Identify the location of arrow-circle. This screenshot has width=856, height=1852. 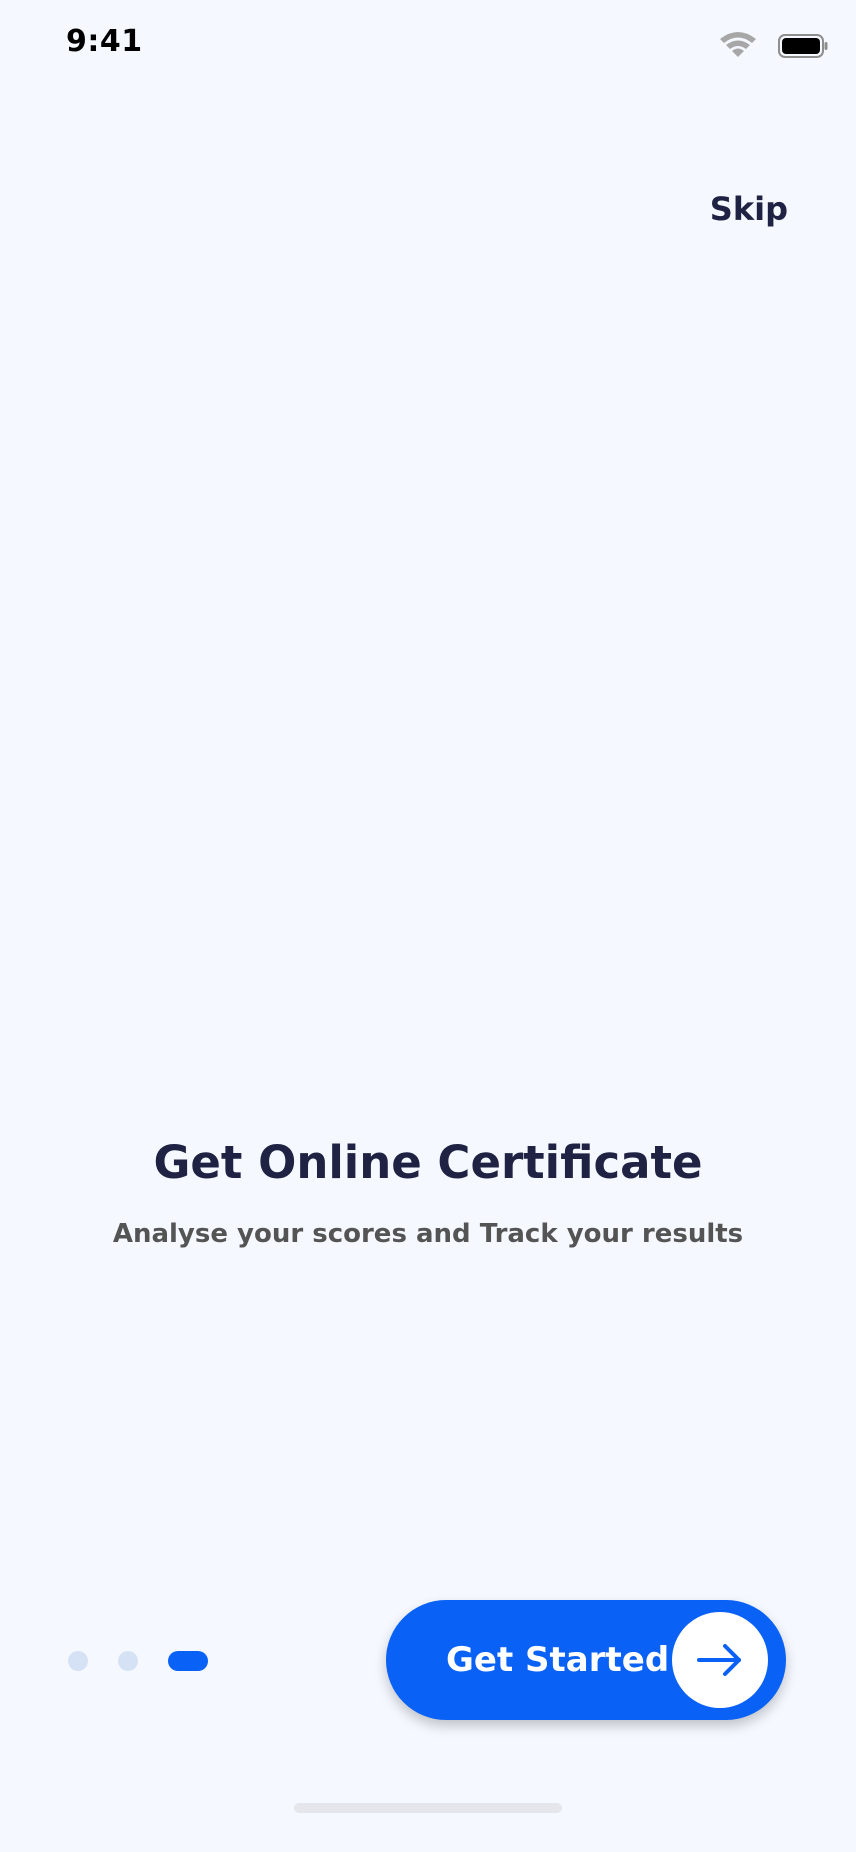
(720, 1660).